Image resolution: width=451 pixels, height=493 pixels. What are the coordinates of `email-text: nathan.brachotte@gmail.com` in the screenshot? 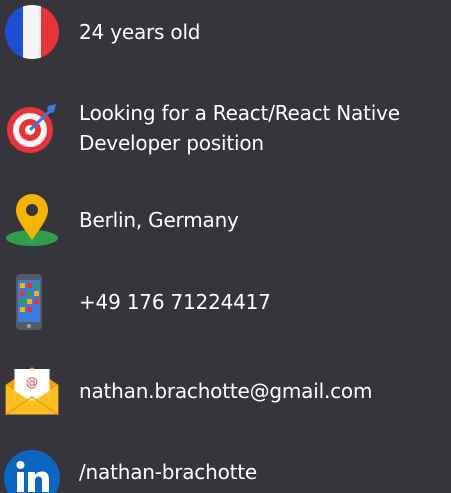 It's located at (225, 391).